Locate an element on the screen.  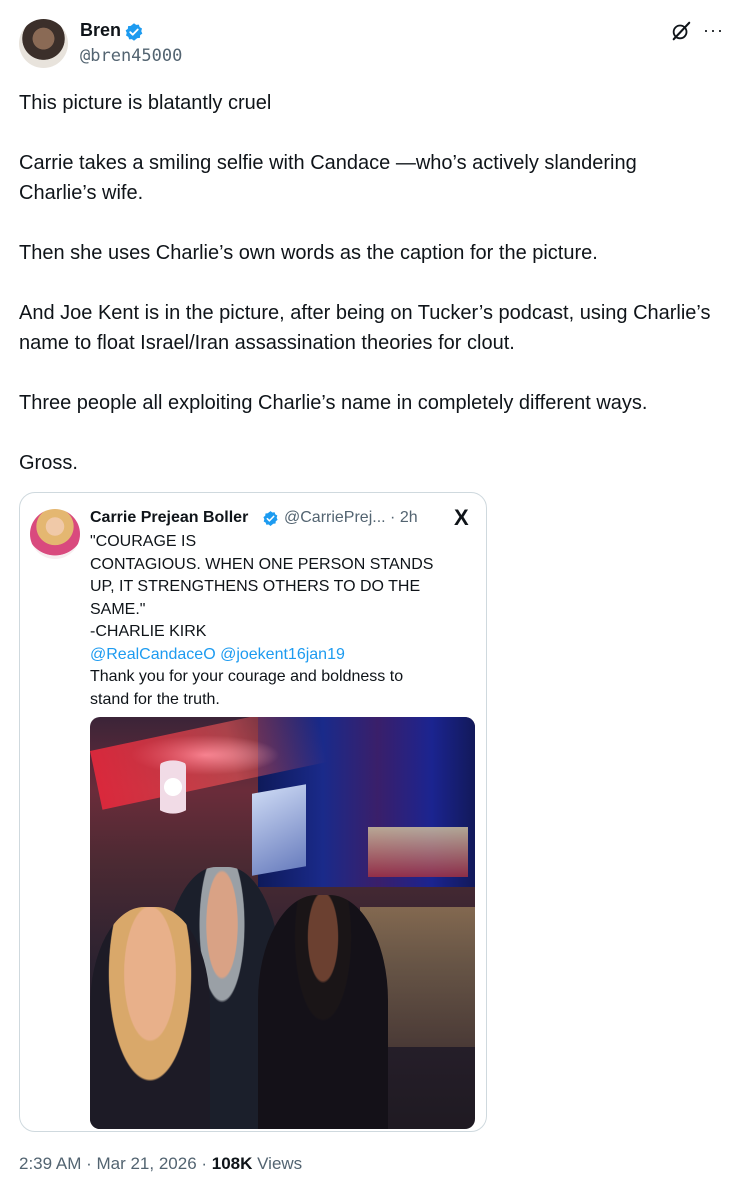
quote-line: "COURAGE IS is located at coordinates (143, 541).